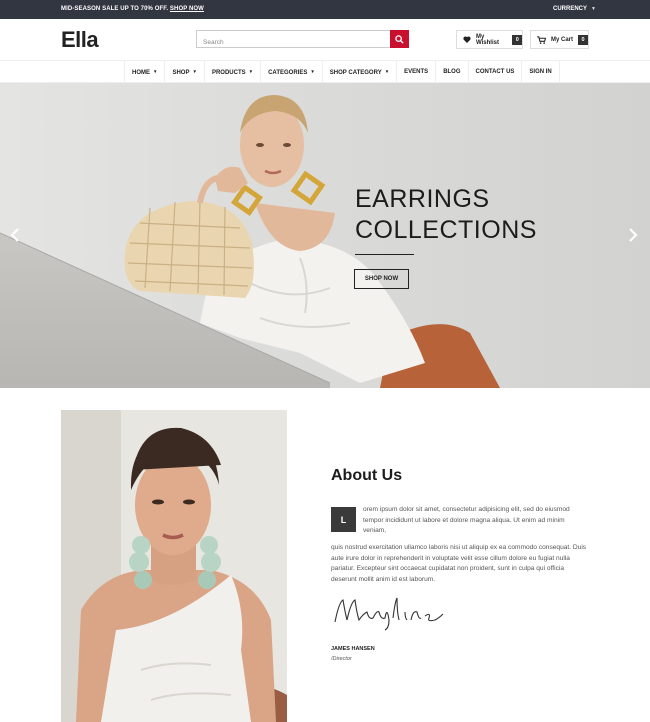 Image resolution: width=650 pixels, height=722 pixels. I want to click on nav-label: SHOP, so click(181, 73).